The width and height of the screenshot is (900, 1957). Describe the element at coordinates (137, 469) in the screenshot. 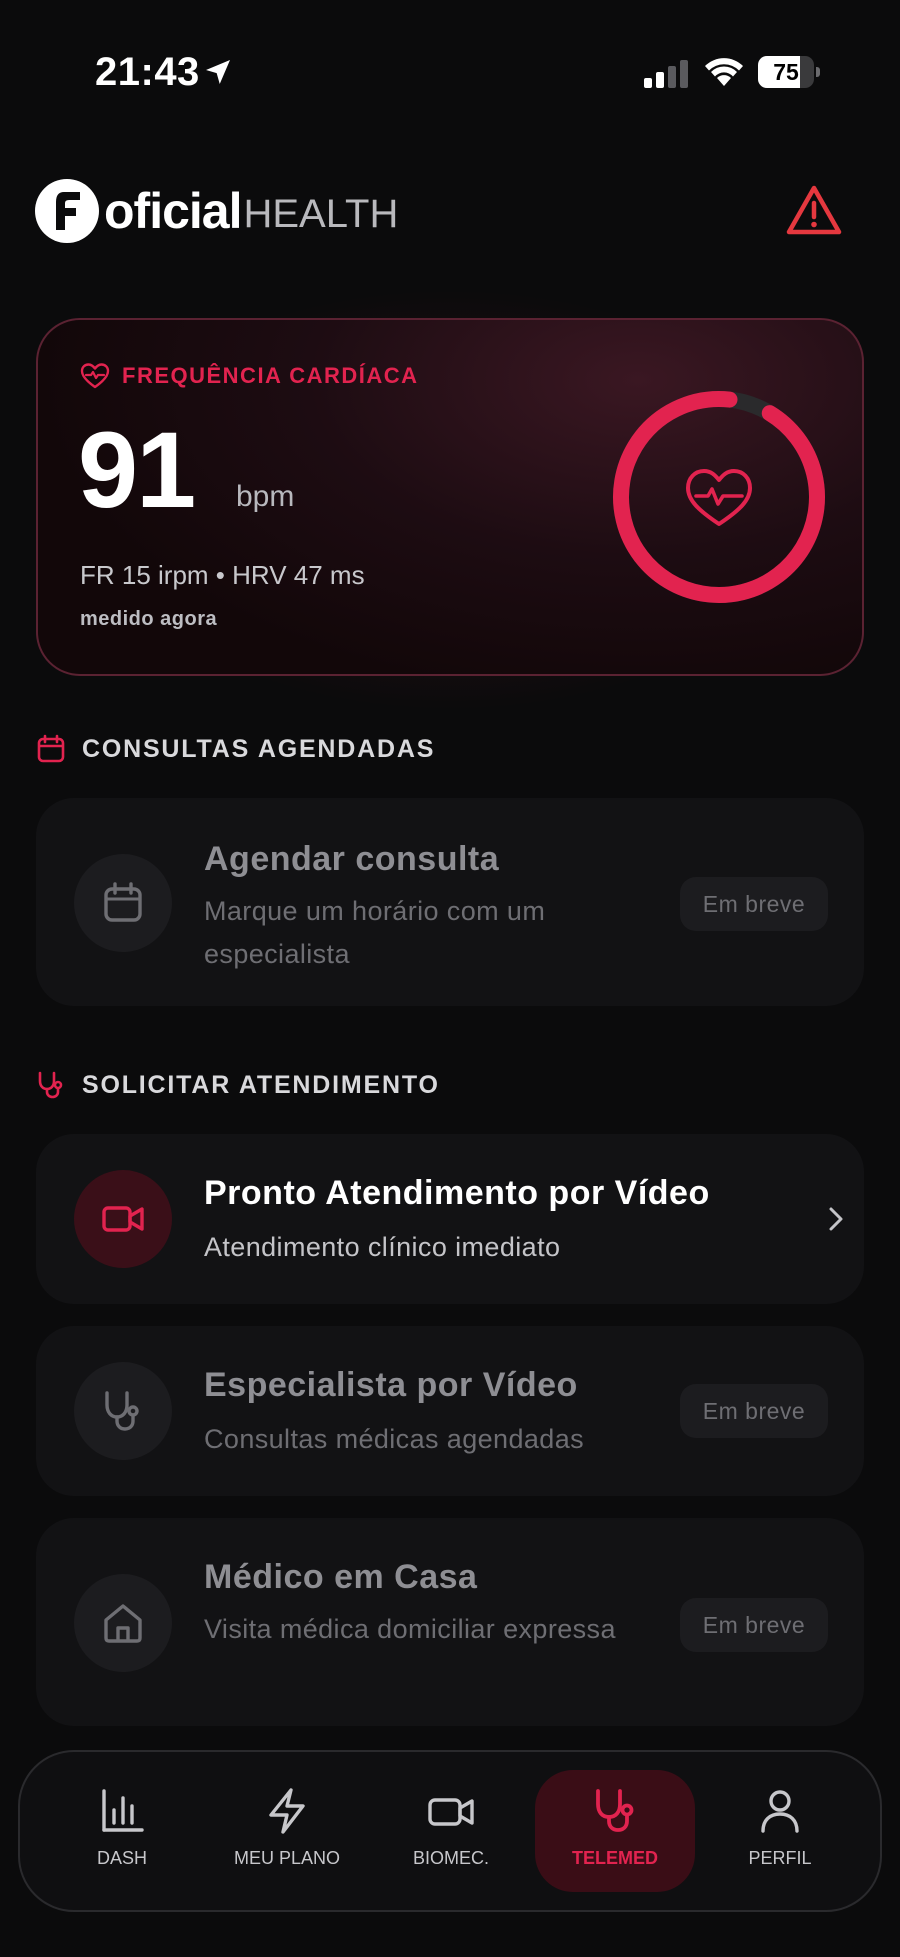

I see `heart-rate-value: 91` at that location.